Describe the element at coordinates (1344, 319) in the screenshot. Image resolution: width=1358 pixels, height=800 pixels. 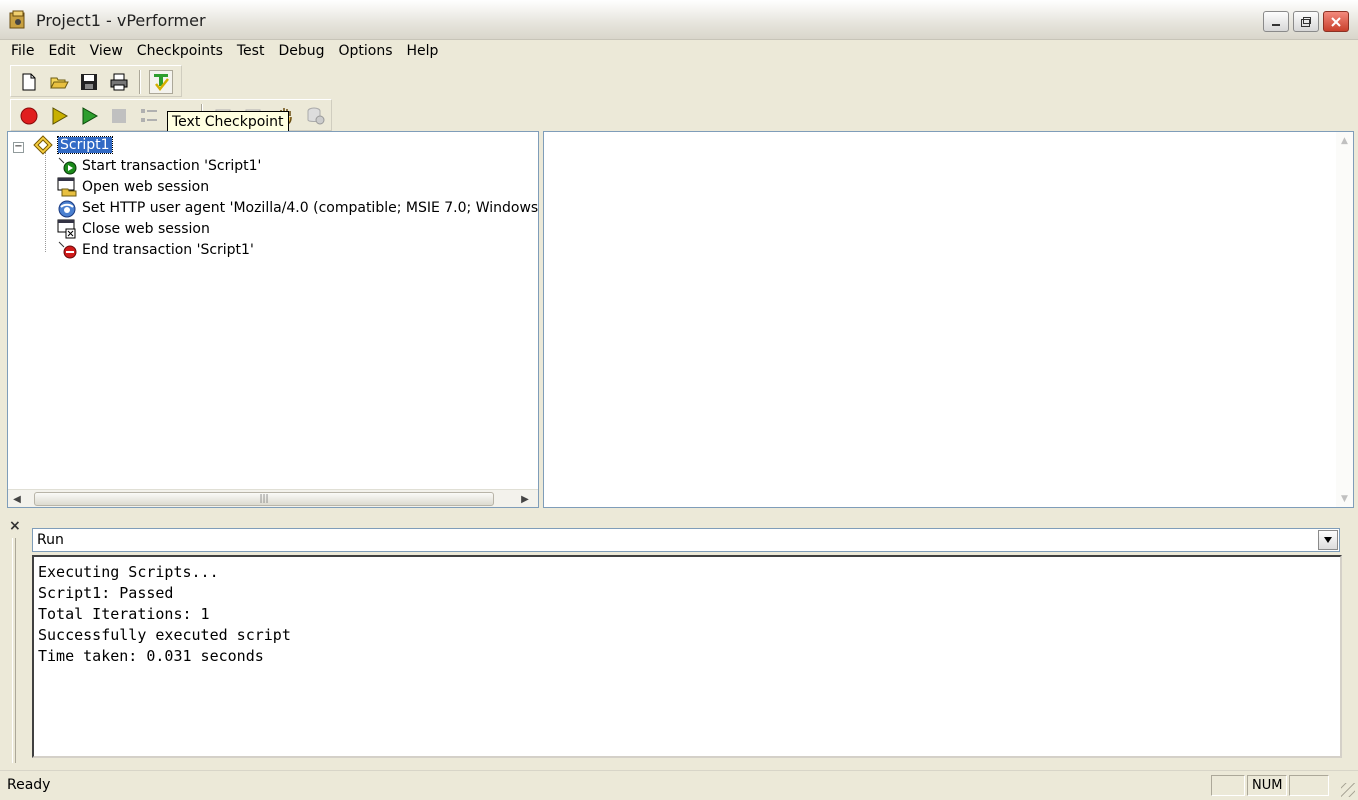
I see `vertical-scrollbar: ▲ ▼` at that location.